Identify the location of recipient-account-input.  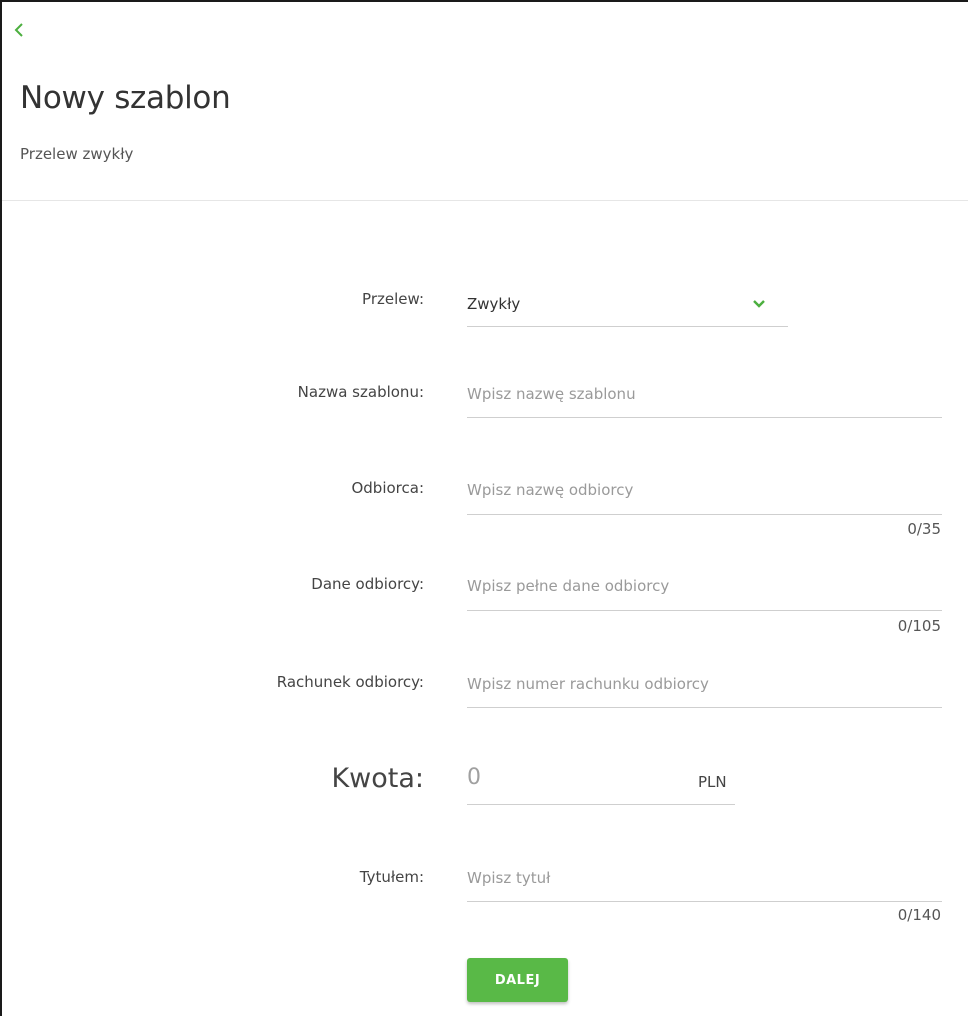
(704, 683).